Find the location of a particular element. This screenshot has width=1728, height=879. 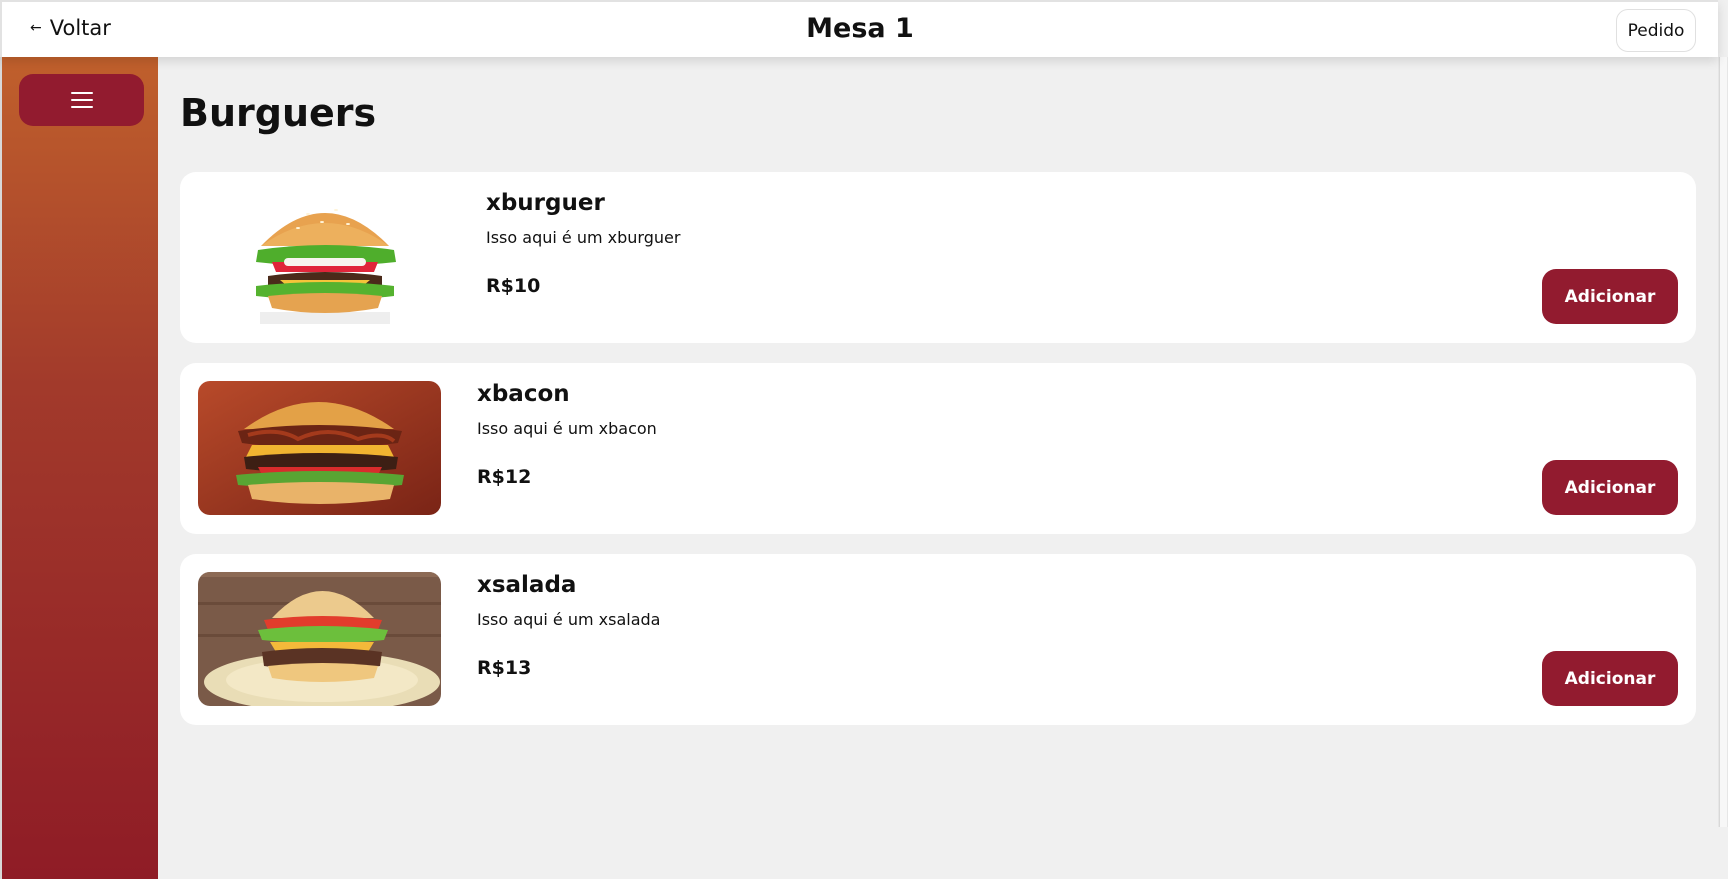

product-name: xbacon is located at coordinates (523, 394).